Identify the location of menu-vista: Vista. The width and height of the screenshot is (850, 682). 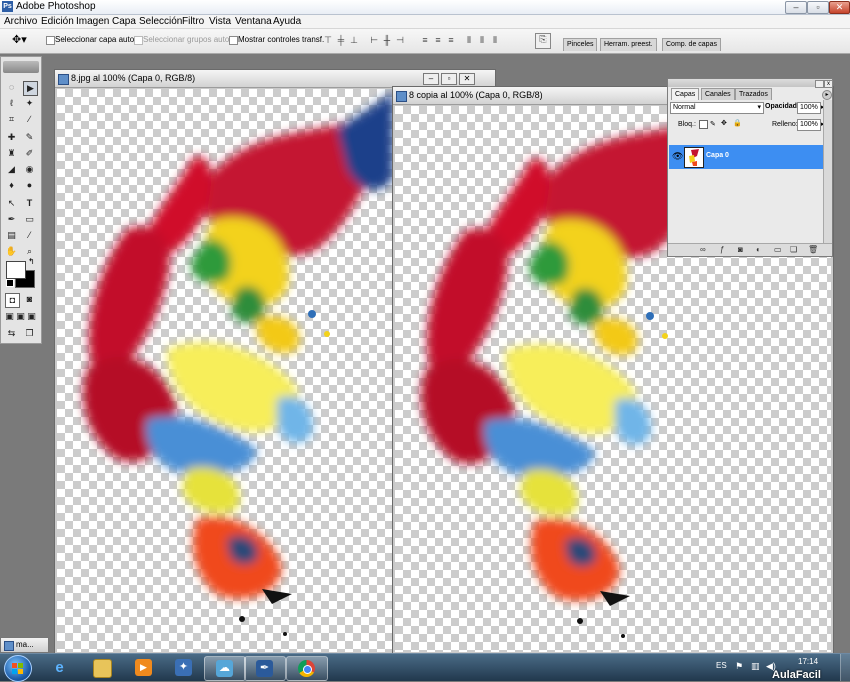
(220, 21).